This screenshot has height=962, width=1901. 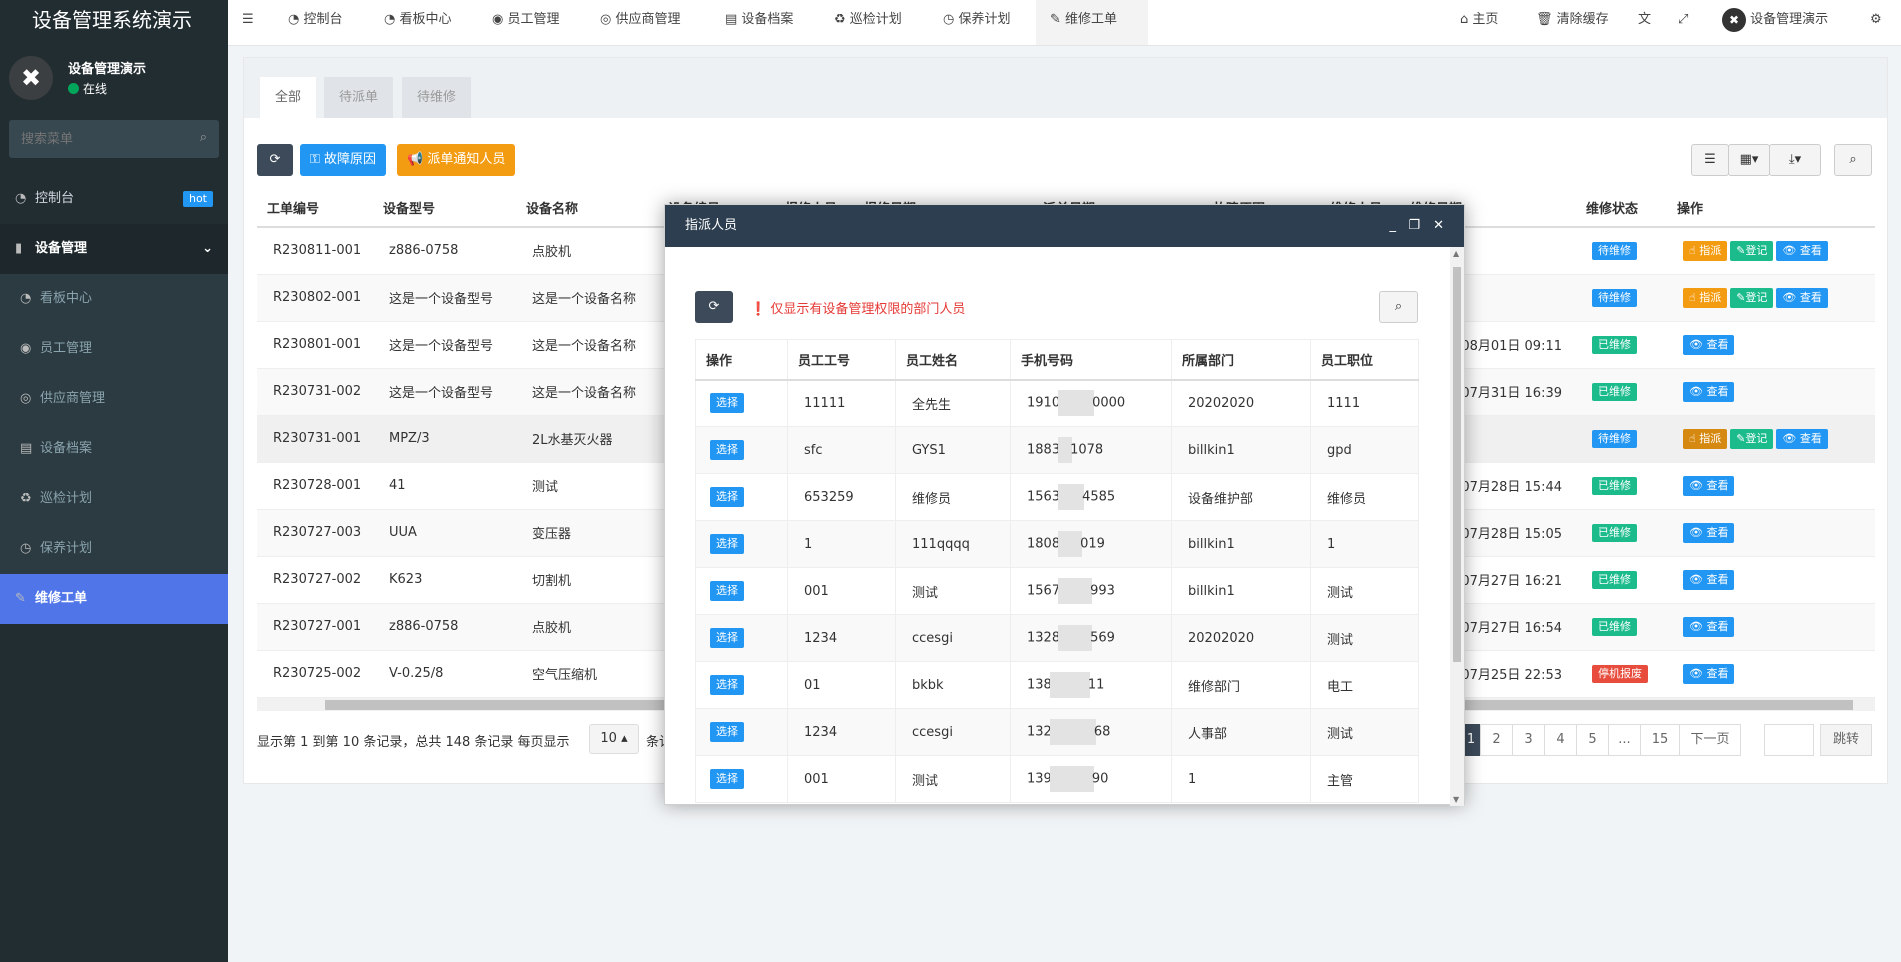 I want to click on col-position: 员工职位, so click(x=1364, y=360).